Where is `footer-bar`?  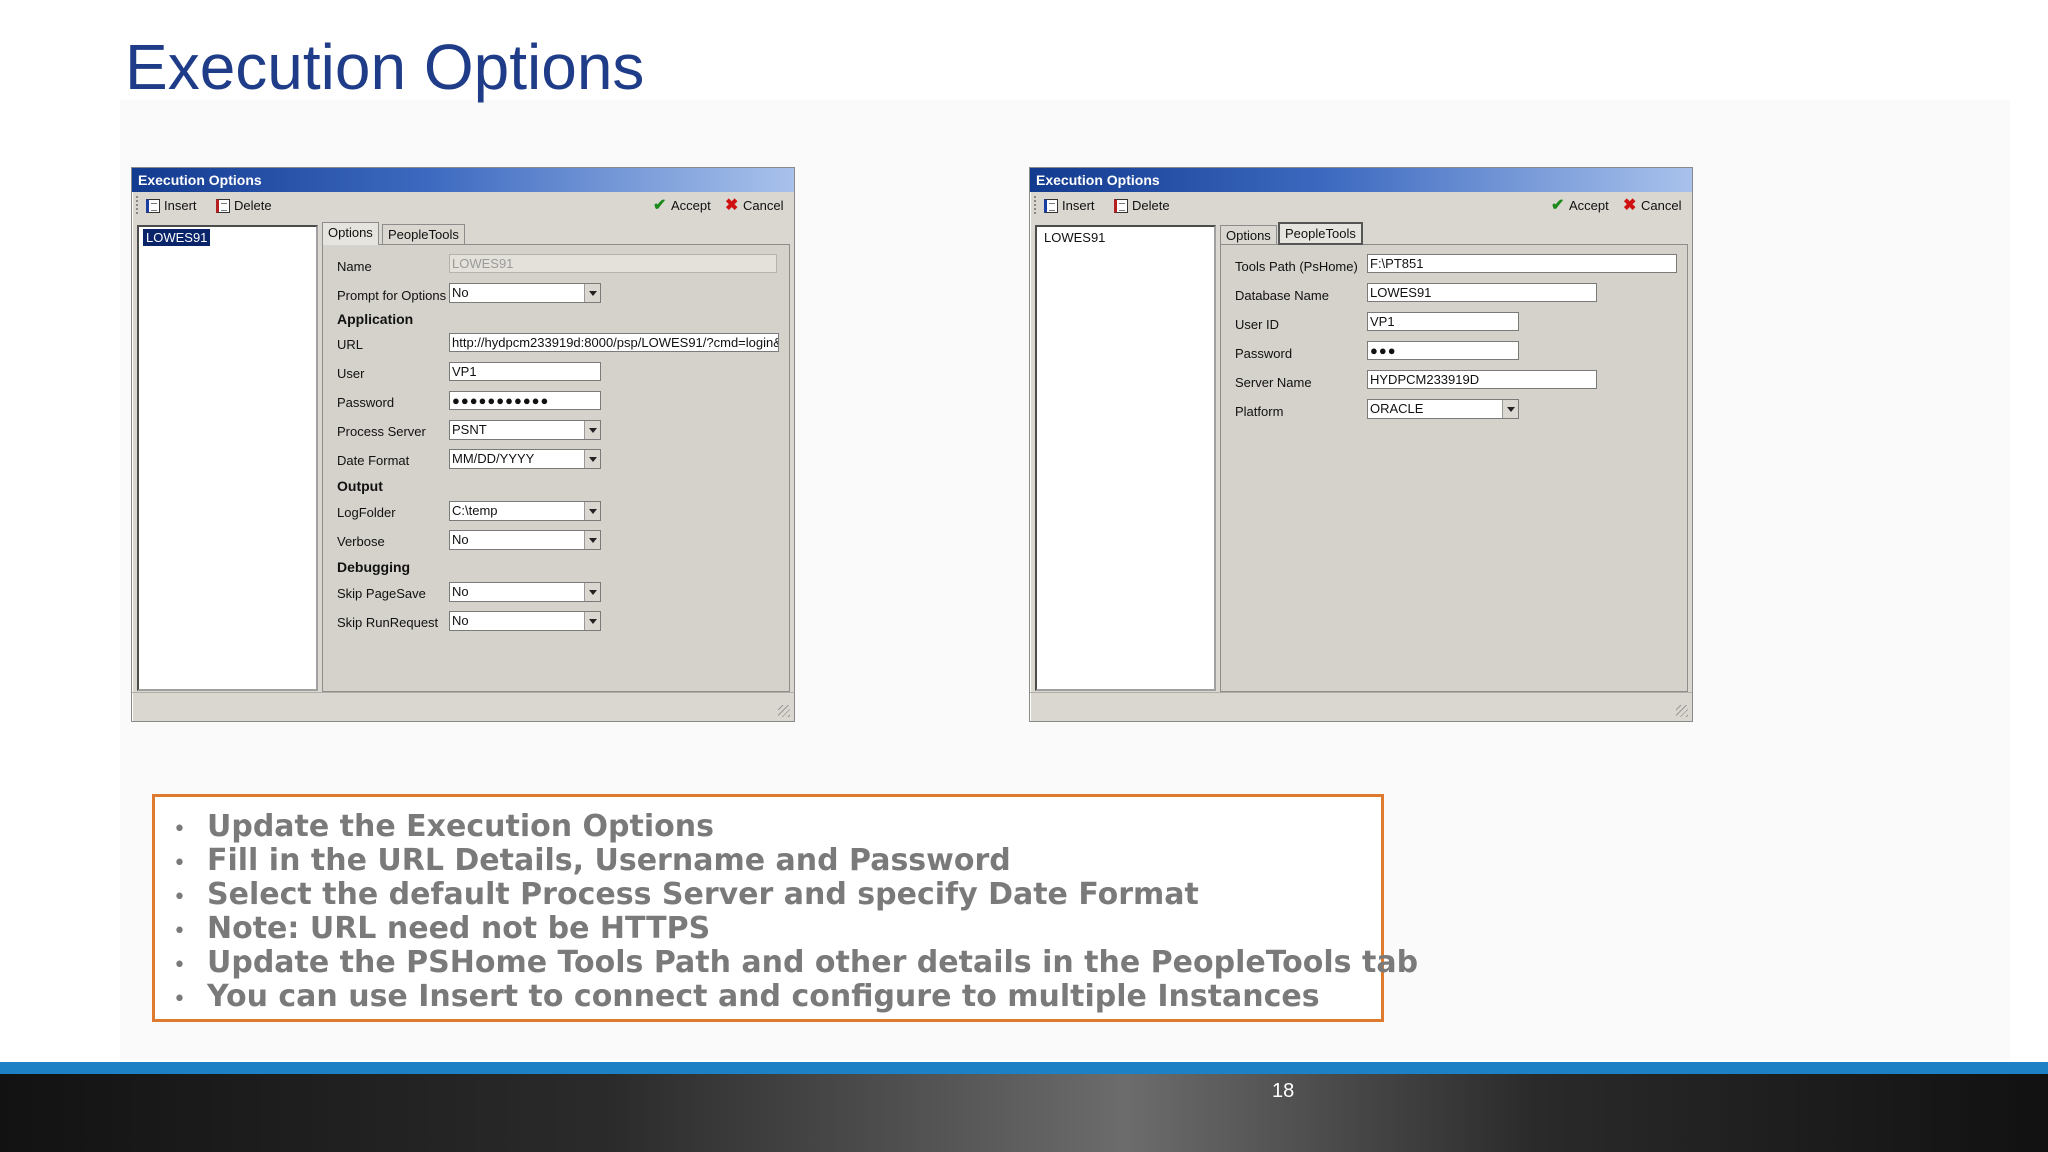 footer-bar is located at coordinates (1024, 1113).